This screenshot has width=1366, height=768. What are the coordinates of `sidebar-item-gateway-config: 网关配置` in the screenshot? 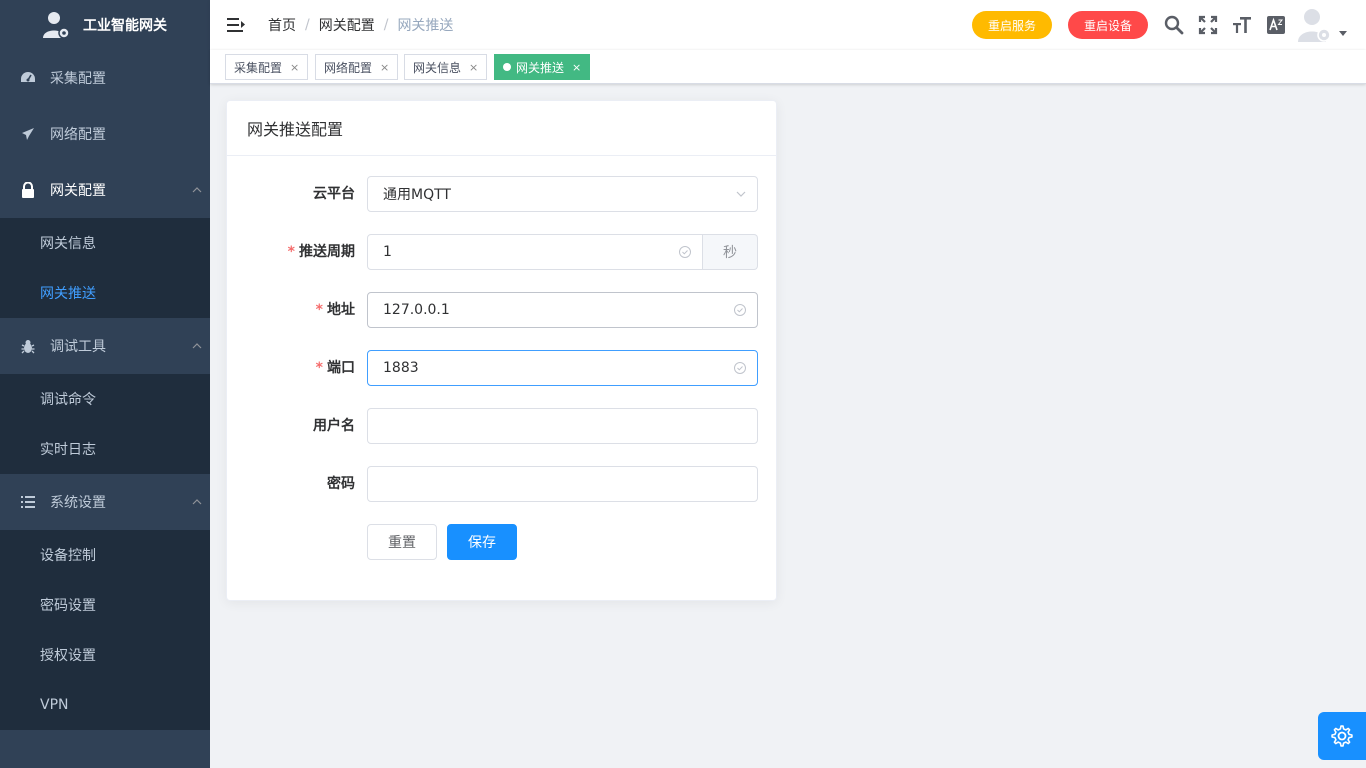 It's located at (105, 190).